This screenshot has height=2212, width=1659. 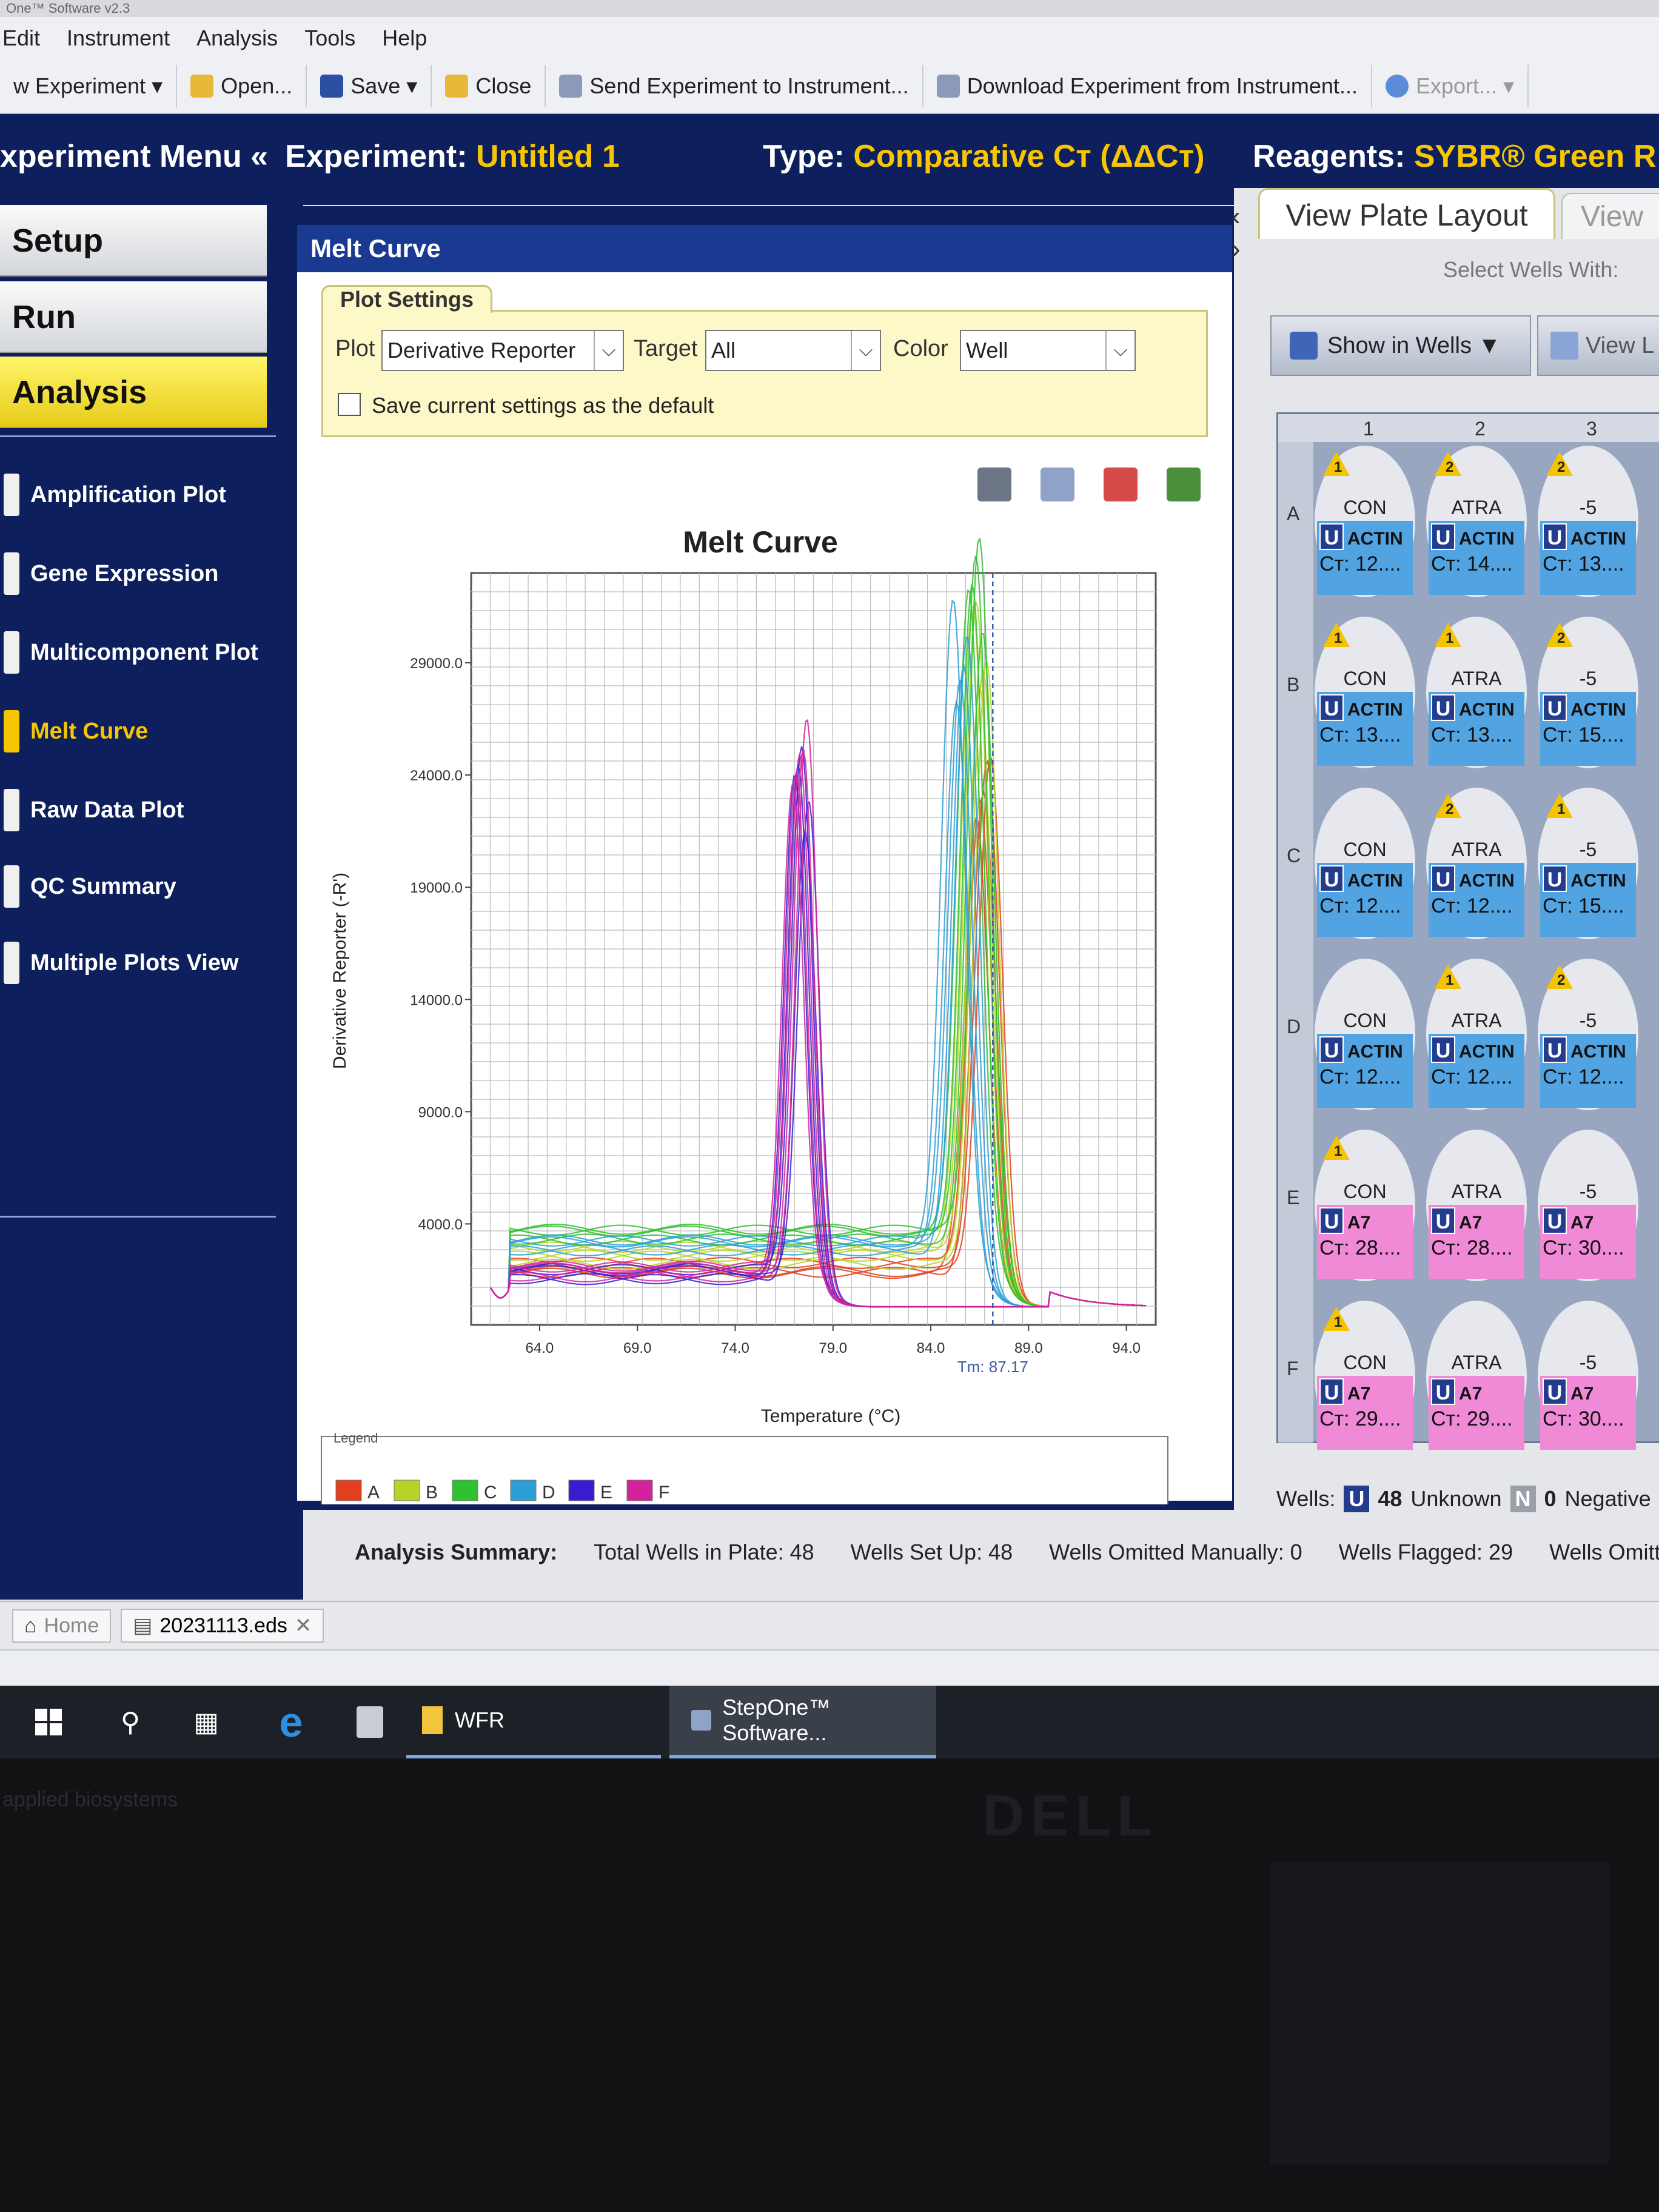 What do you see at coordinates (237, 38) in the screenshot?
I see `menu-analysis: Analysis` at bounding box center [237, 38].